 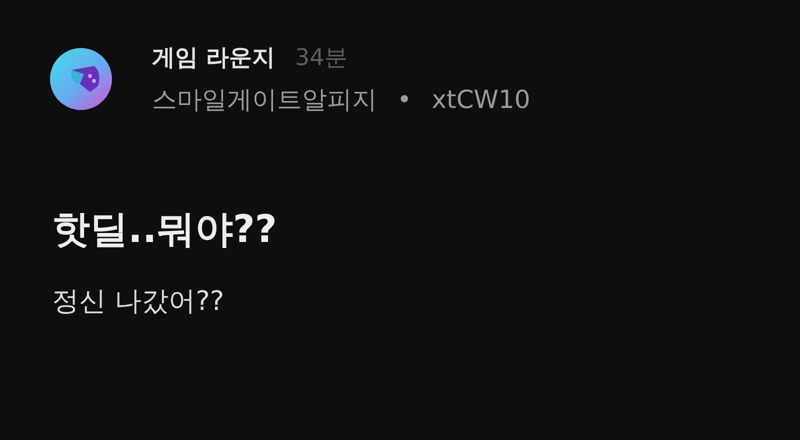 What do you see at coordinates (214, 57) in the screenshot?
I see `community-name: 게임 라운지` at bounding box center [214, 57].